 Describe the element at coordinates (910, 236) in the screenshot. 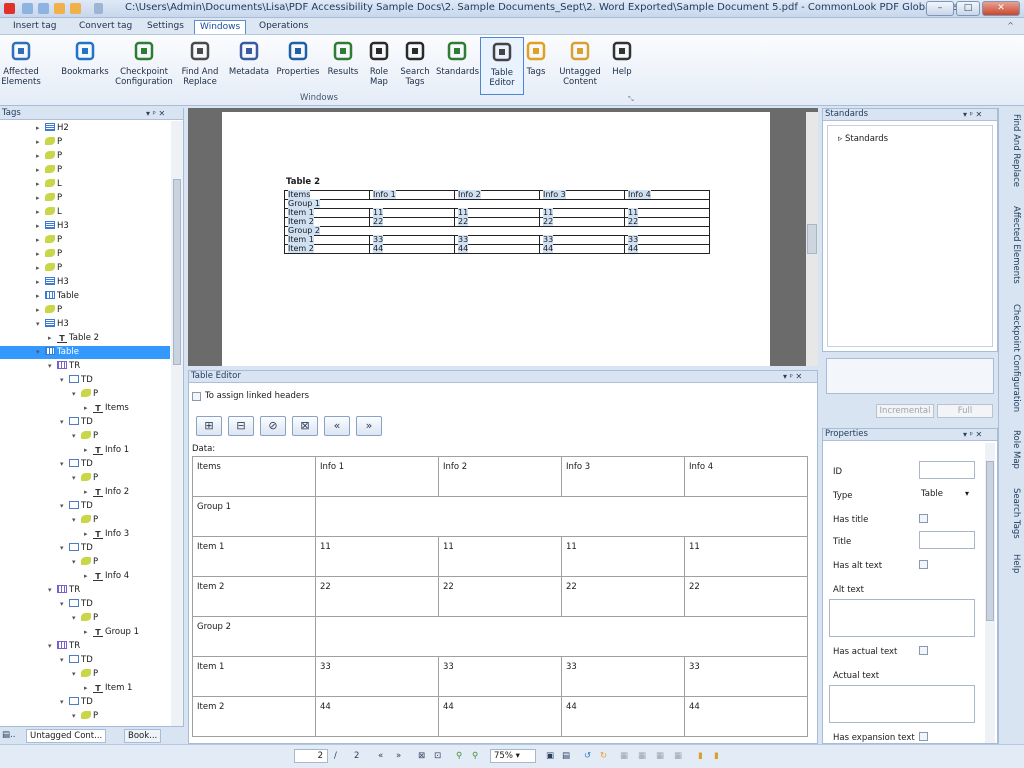

I see `standards-tree: ▹ Standards` at that location.